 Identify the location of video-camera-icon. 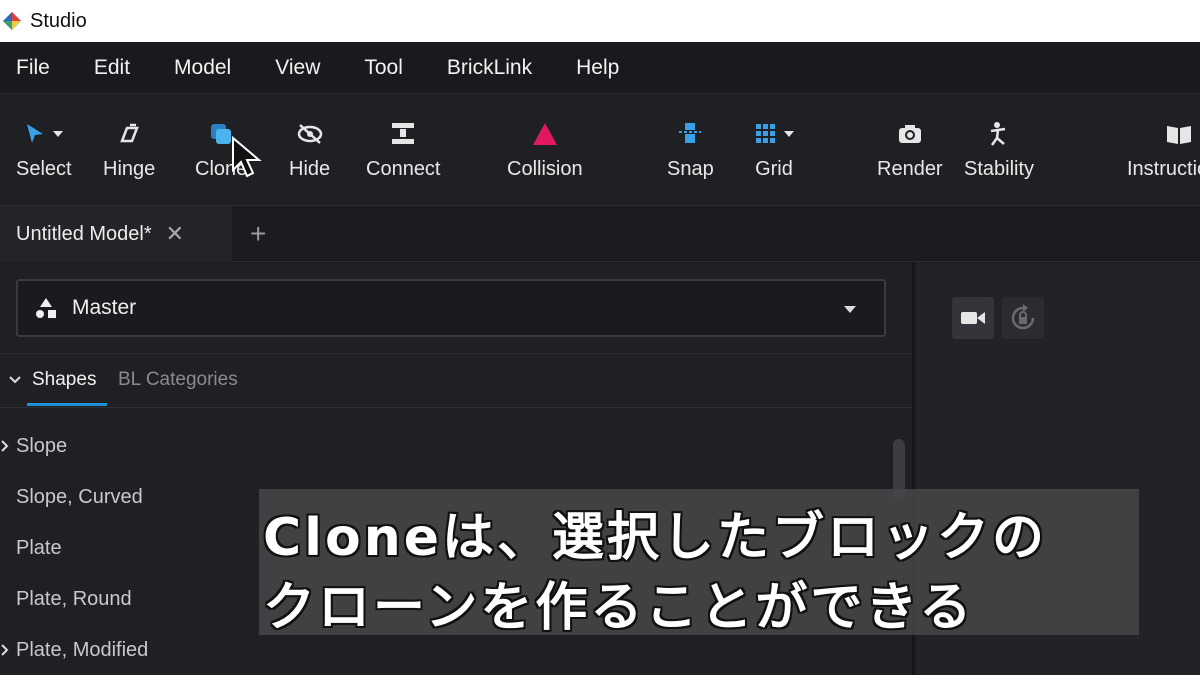
(973, 318).